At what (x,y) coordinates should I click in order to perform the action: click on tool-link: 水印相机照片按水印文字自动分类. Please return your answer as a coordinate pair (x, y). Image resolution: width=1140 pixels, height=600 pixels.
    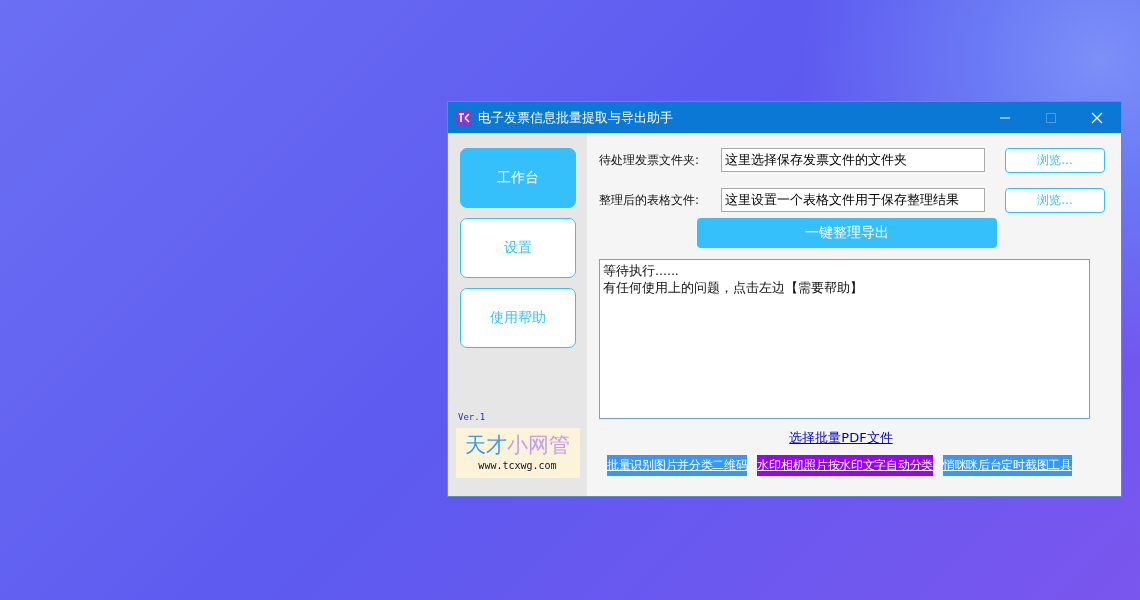
    Looking at the image, I should click on (845, 465).